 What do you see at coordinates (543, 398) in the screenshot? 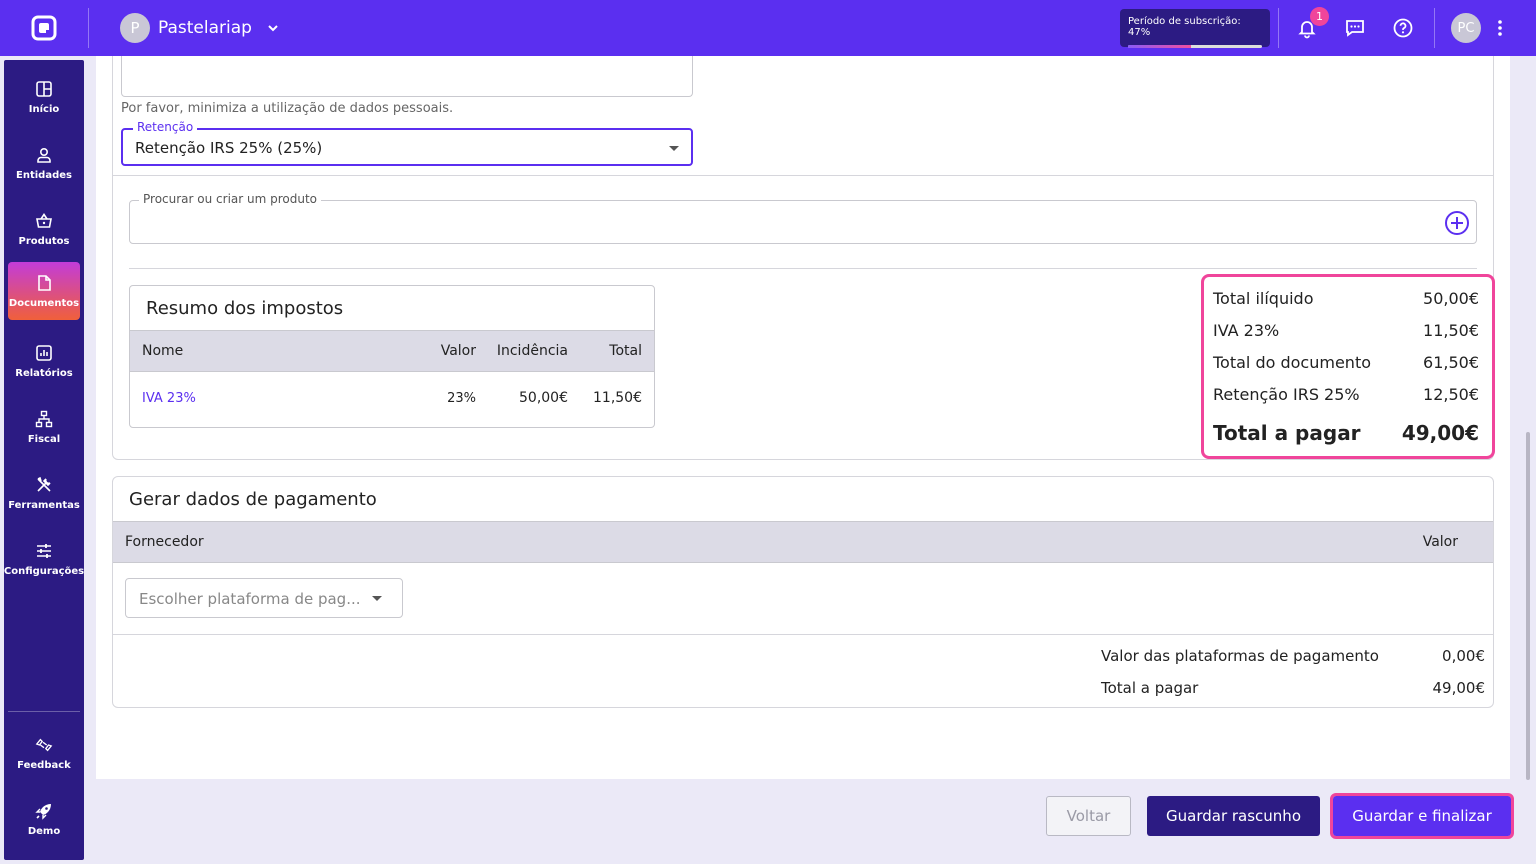
I see `tax-incidence: 50,00€` at bounding box center [543, 398].